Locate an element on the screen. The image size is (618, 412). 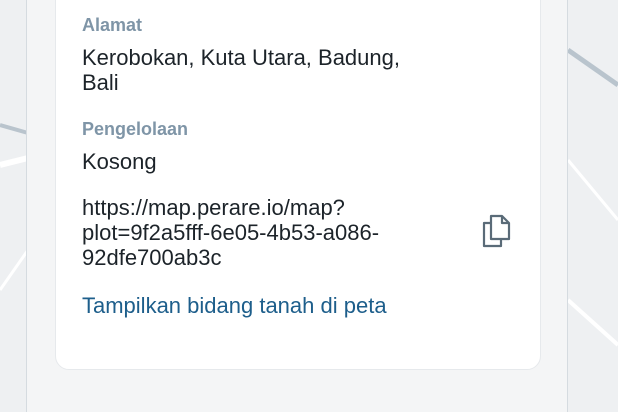
address-label: Alamat is located at coordinates (112, 25).